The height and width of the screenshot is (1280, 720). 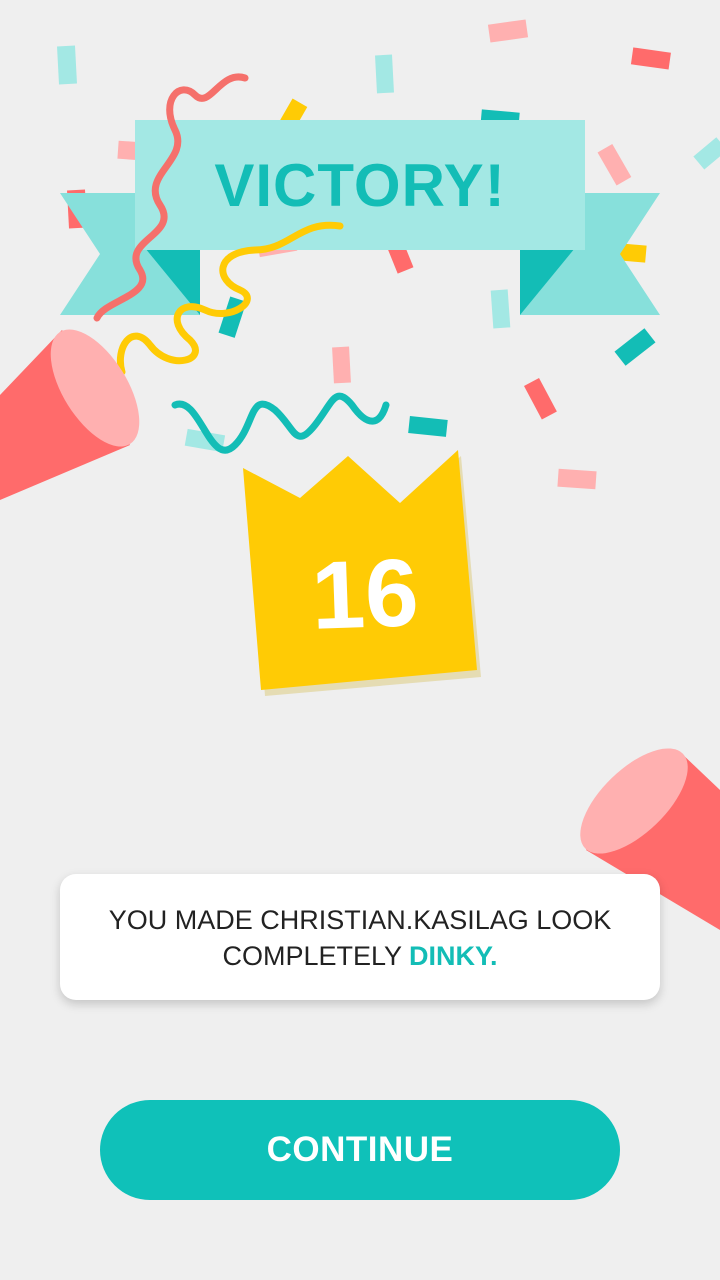 I want to click on score-value: 16, so click(x=365, y=594).